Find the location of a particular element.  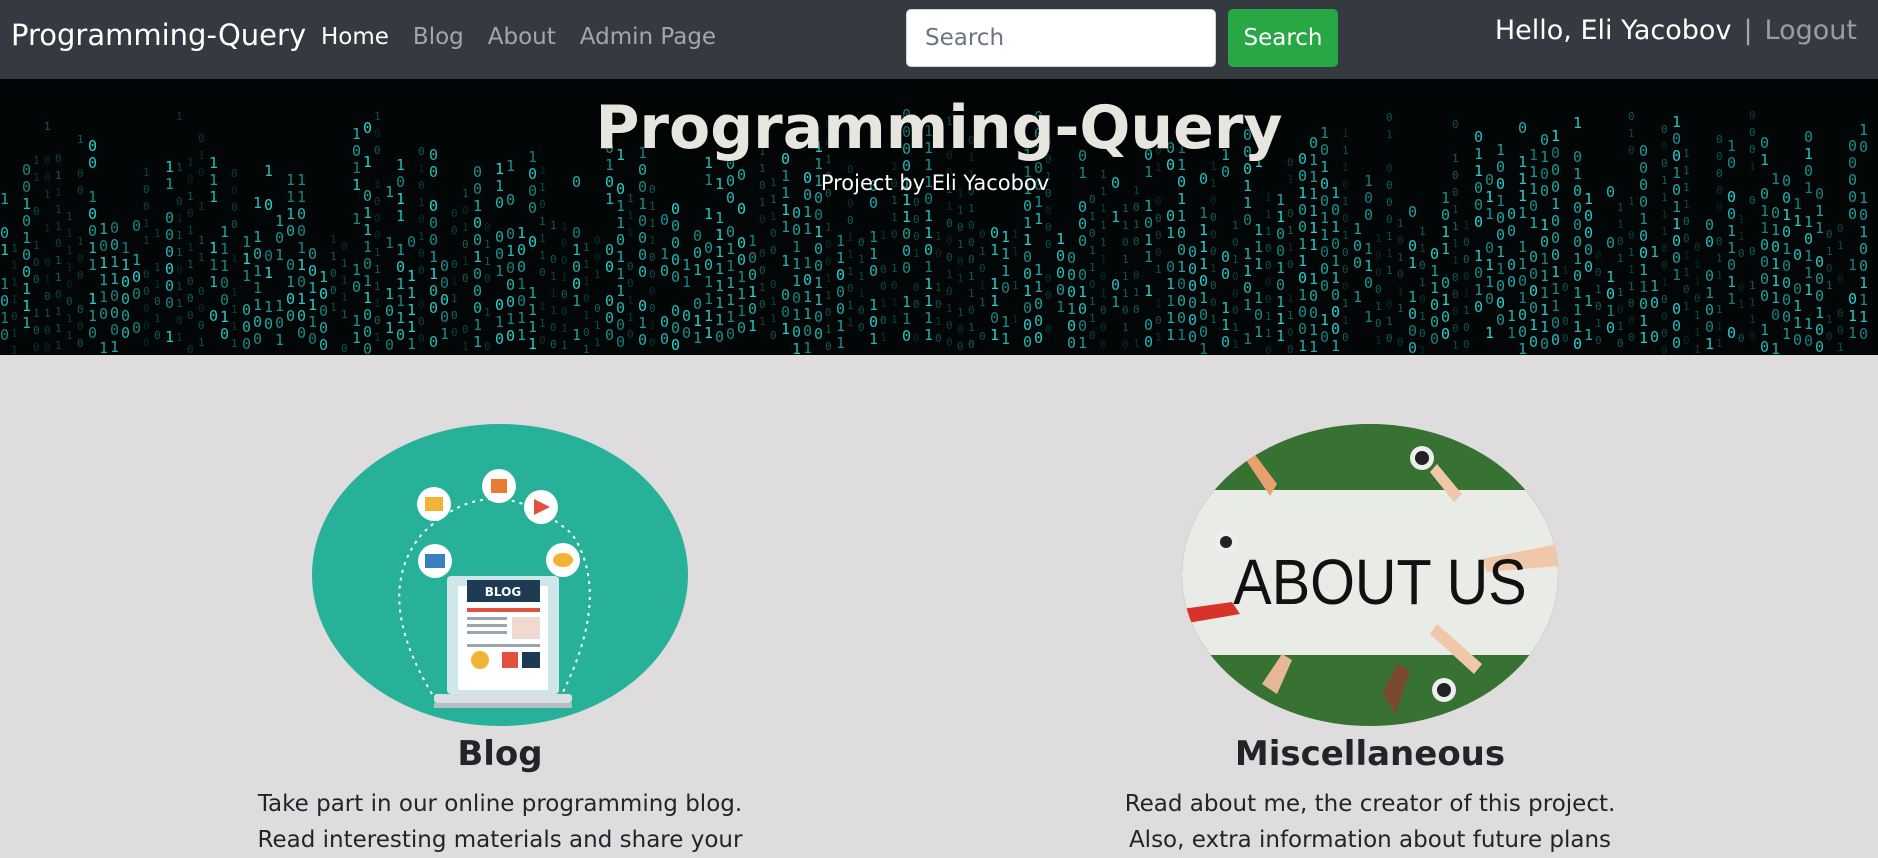

blog-laptop-illustration-icon: BLOG is located at coordinates (500, 575).